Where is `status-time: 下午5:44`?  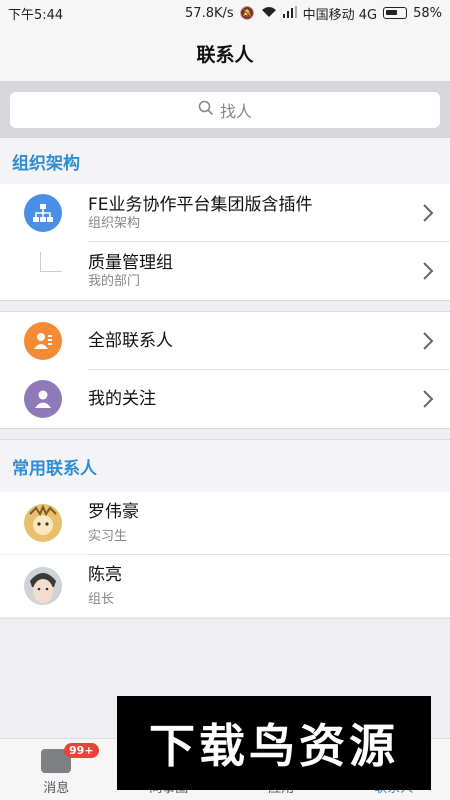 status-time: 下午5:44 is located at coordinates (36, 15).